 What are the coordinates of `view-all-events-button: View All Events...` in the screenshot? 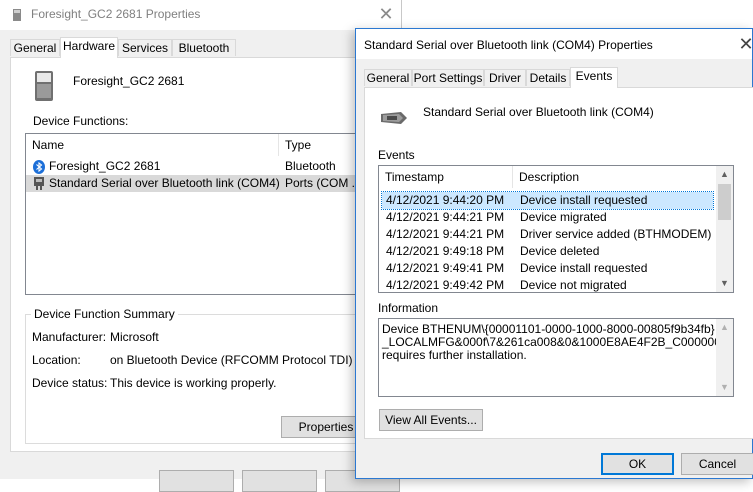 It's located at (431, 420).